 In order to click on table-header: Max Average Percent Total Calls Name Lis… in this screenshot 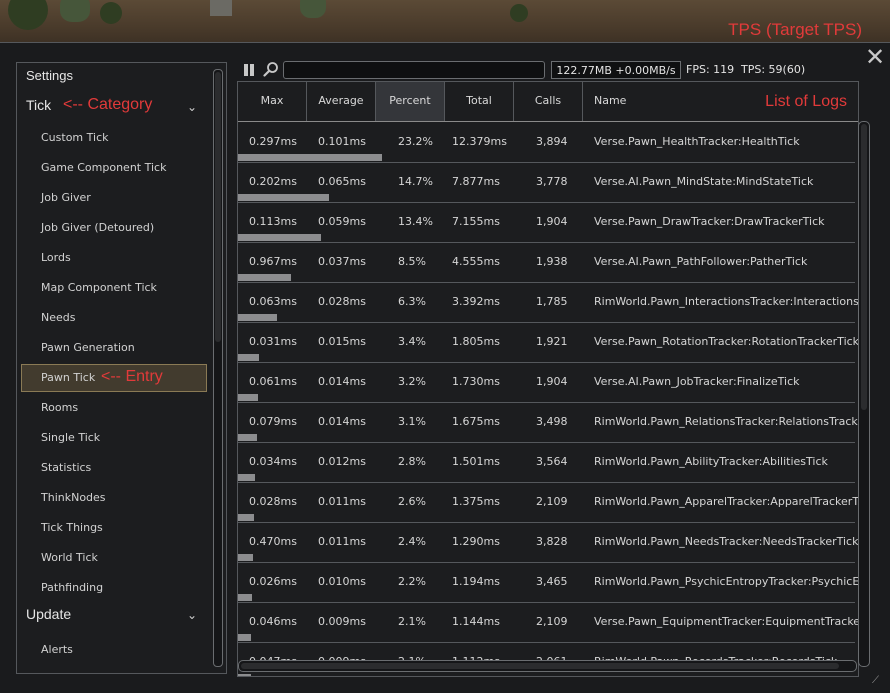, I will do `click(548, 102)`.